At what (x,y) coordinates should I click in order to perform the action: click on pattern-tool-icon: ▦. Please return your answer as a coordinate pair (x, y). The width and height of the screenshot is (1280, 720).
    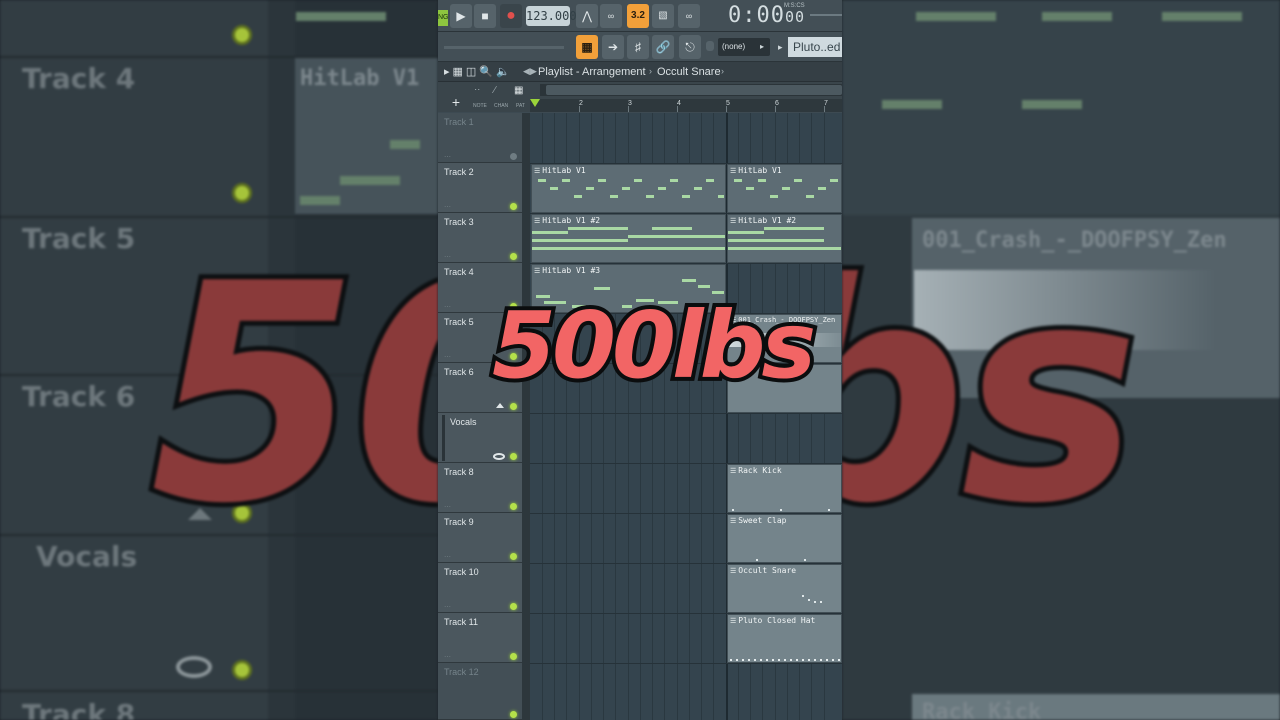
    Looking at the image, I should click on (518, 90).